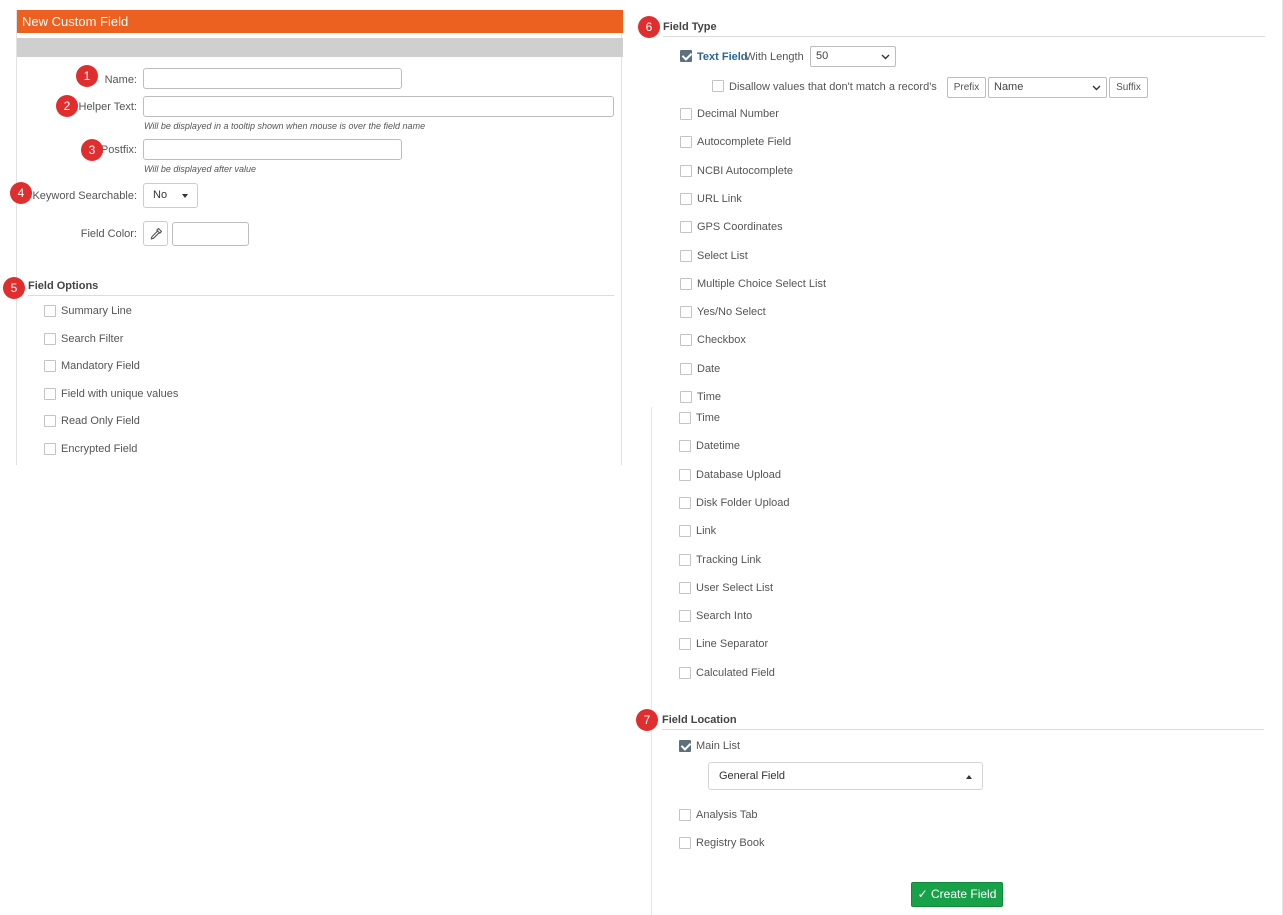 This screenshot has height=915, width=1283. I want to click on type-label: GPS Coordinates, so click(740, 227).